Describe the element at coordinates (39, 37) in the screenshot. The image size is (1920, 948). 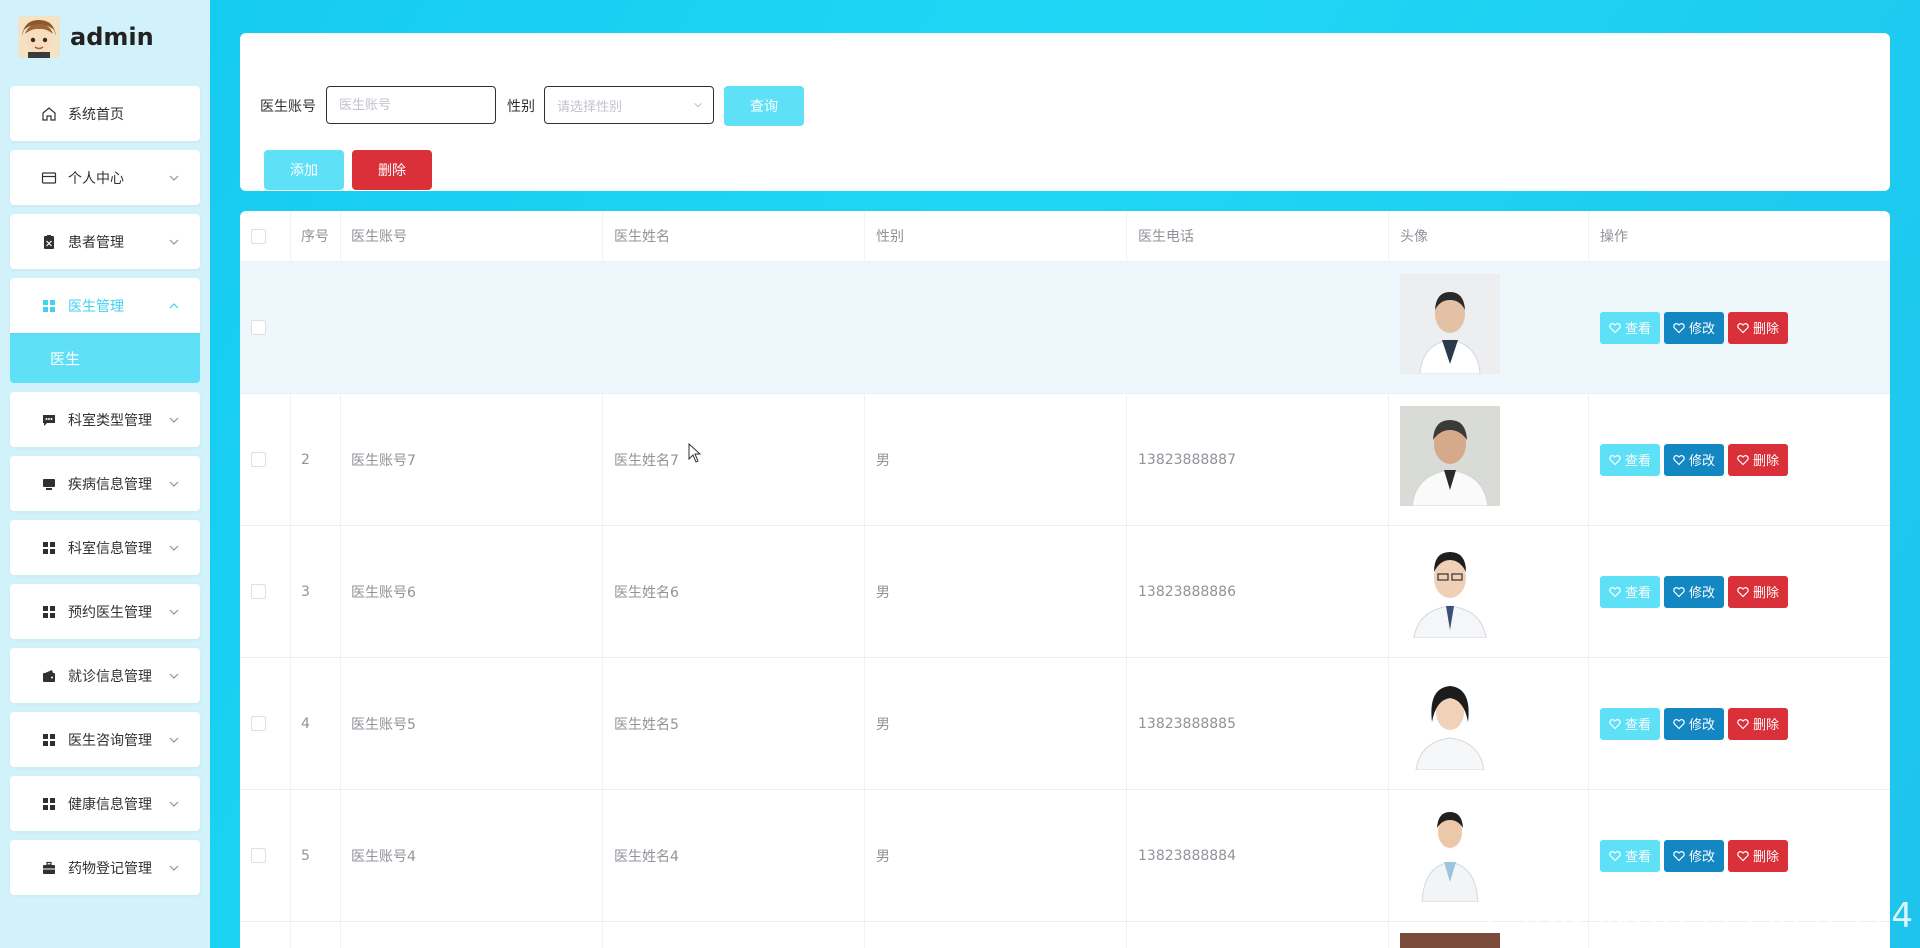
I see `user-avatar` at that location.